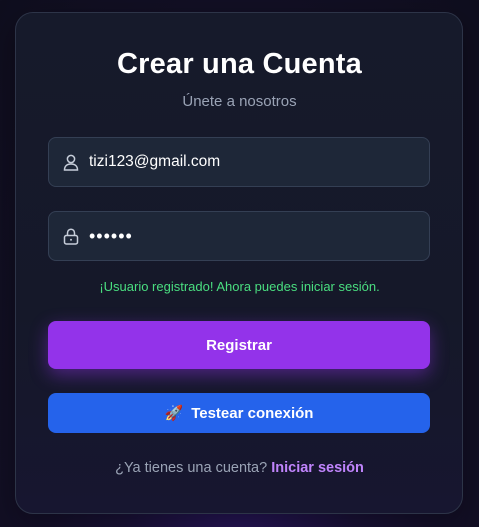 The image size is (479, 527). Describe the element at coordinates (239, 101) in the screenshot. I see `page-subtitle: Únete a nosotros` at that location.